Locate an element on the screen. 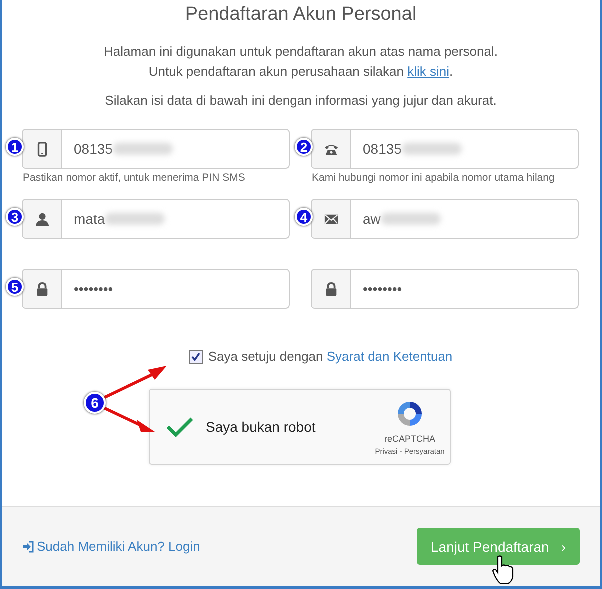 Image resolution: width=602 pixels, height=589 pixels. step-marker: 3 is located at coordinates (15, 217).